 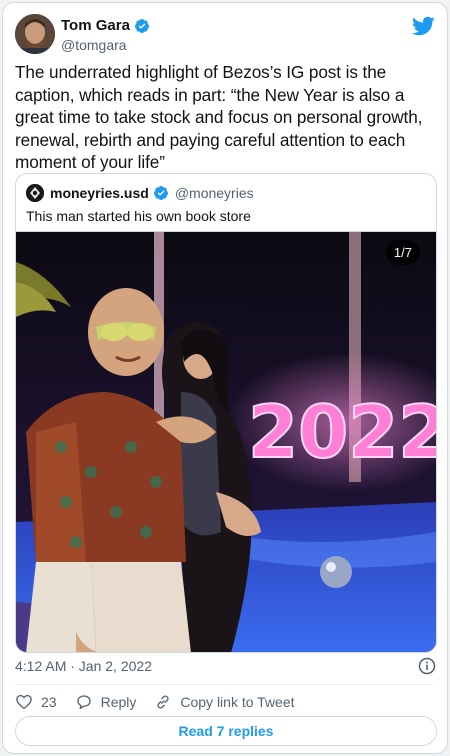 What do you see at coordinates (118, 702) in the screenshot?
I see `reply-label: Reply` at bounding box center [118, 702].